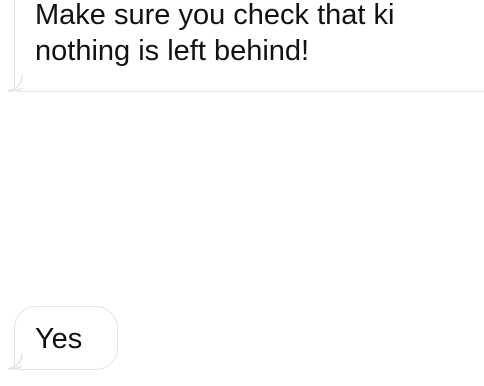  I want to click on message-text-line: Yes, so click(59, 339).